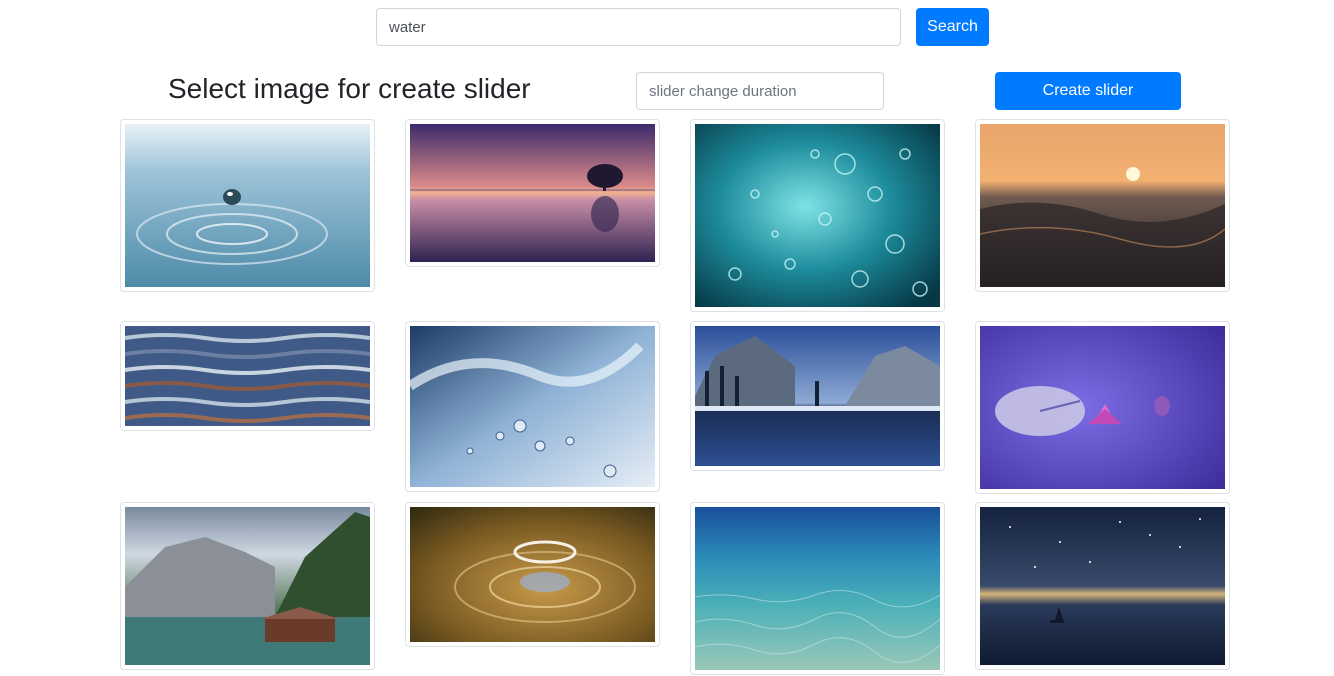  What do you see at coordinates (1088, 91) in the screenshot?
I see `create-slider-button: Create slider` at bounding box center [1088, 91].